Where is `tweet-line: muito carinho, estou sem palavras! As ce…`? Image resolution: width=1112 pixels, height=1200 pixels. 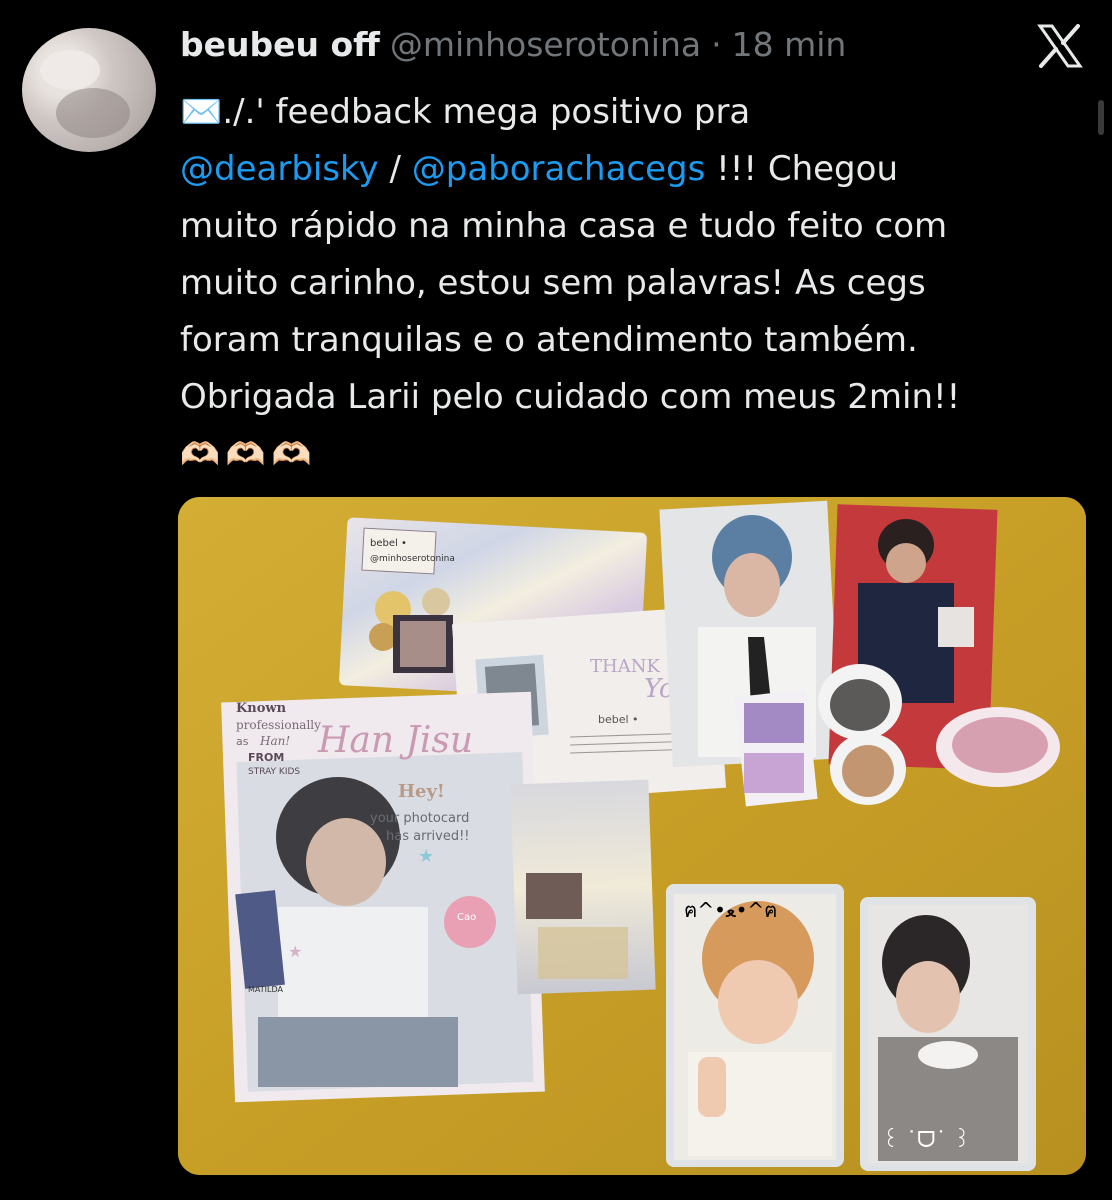
tweet-line: muito carinho, estou sem palavras! As ce… is located at coordinates (553, 283).